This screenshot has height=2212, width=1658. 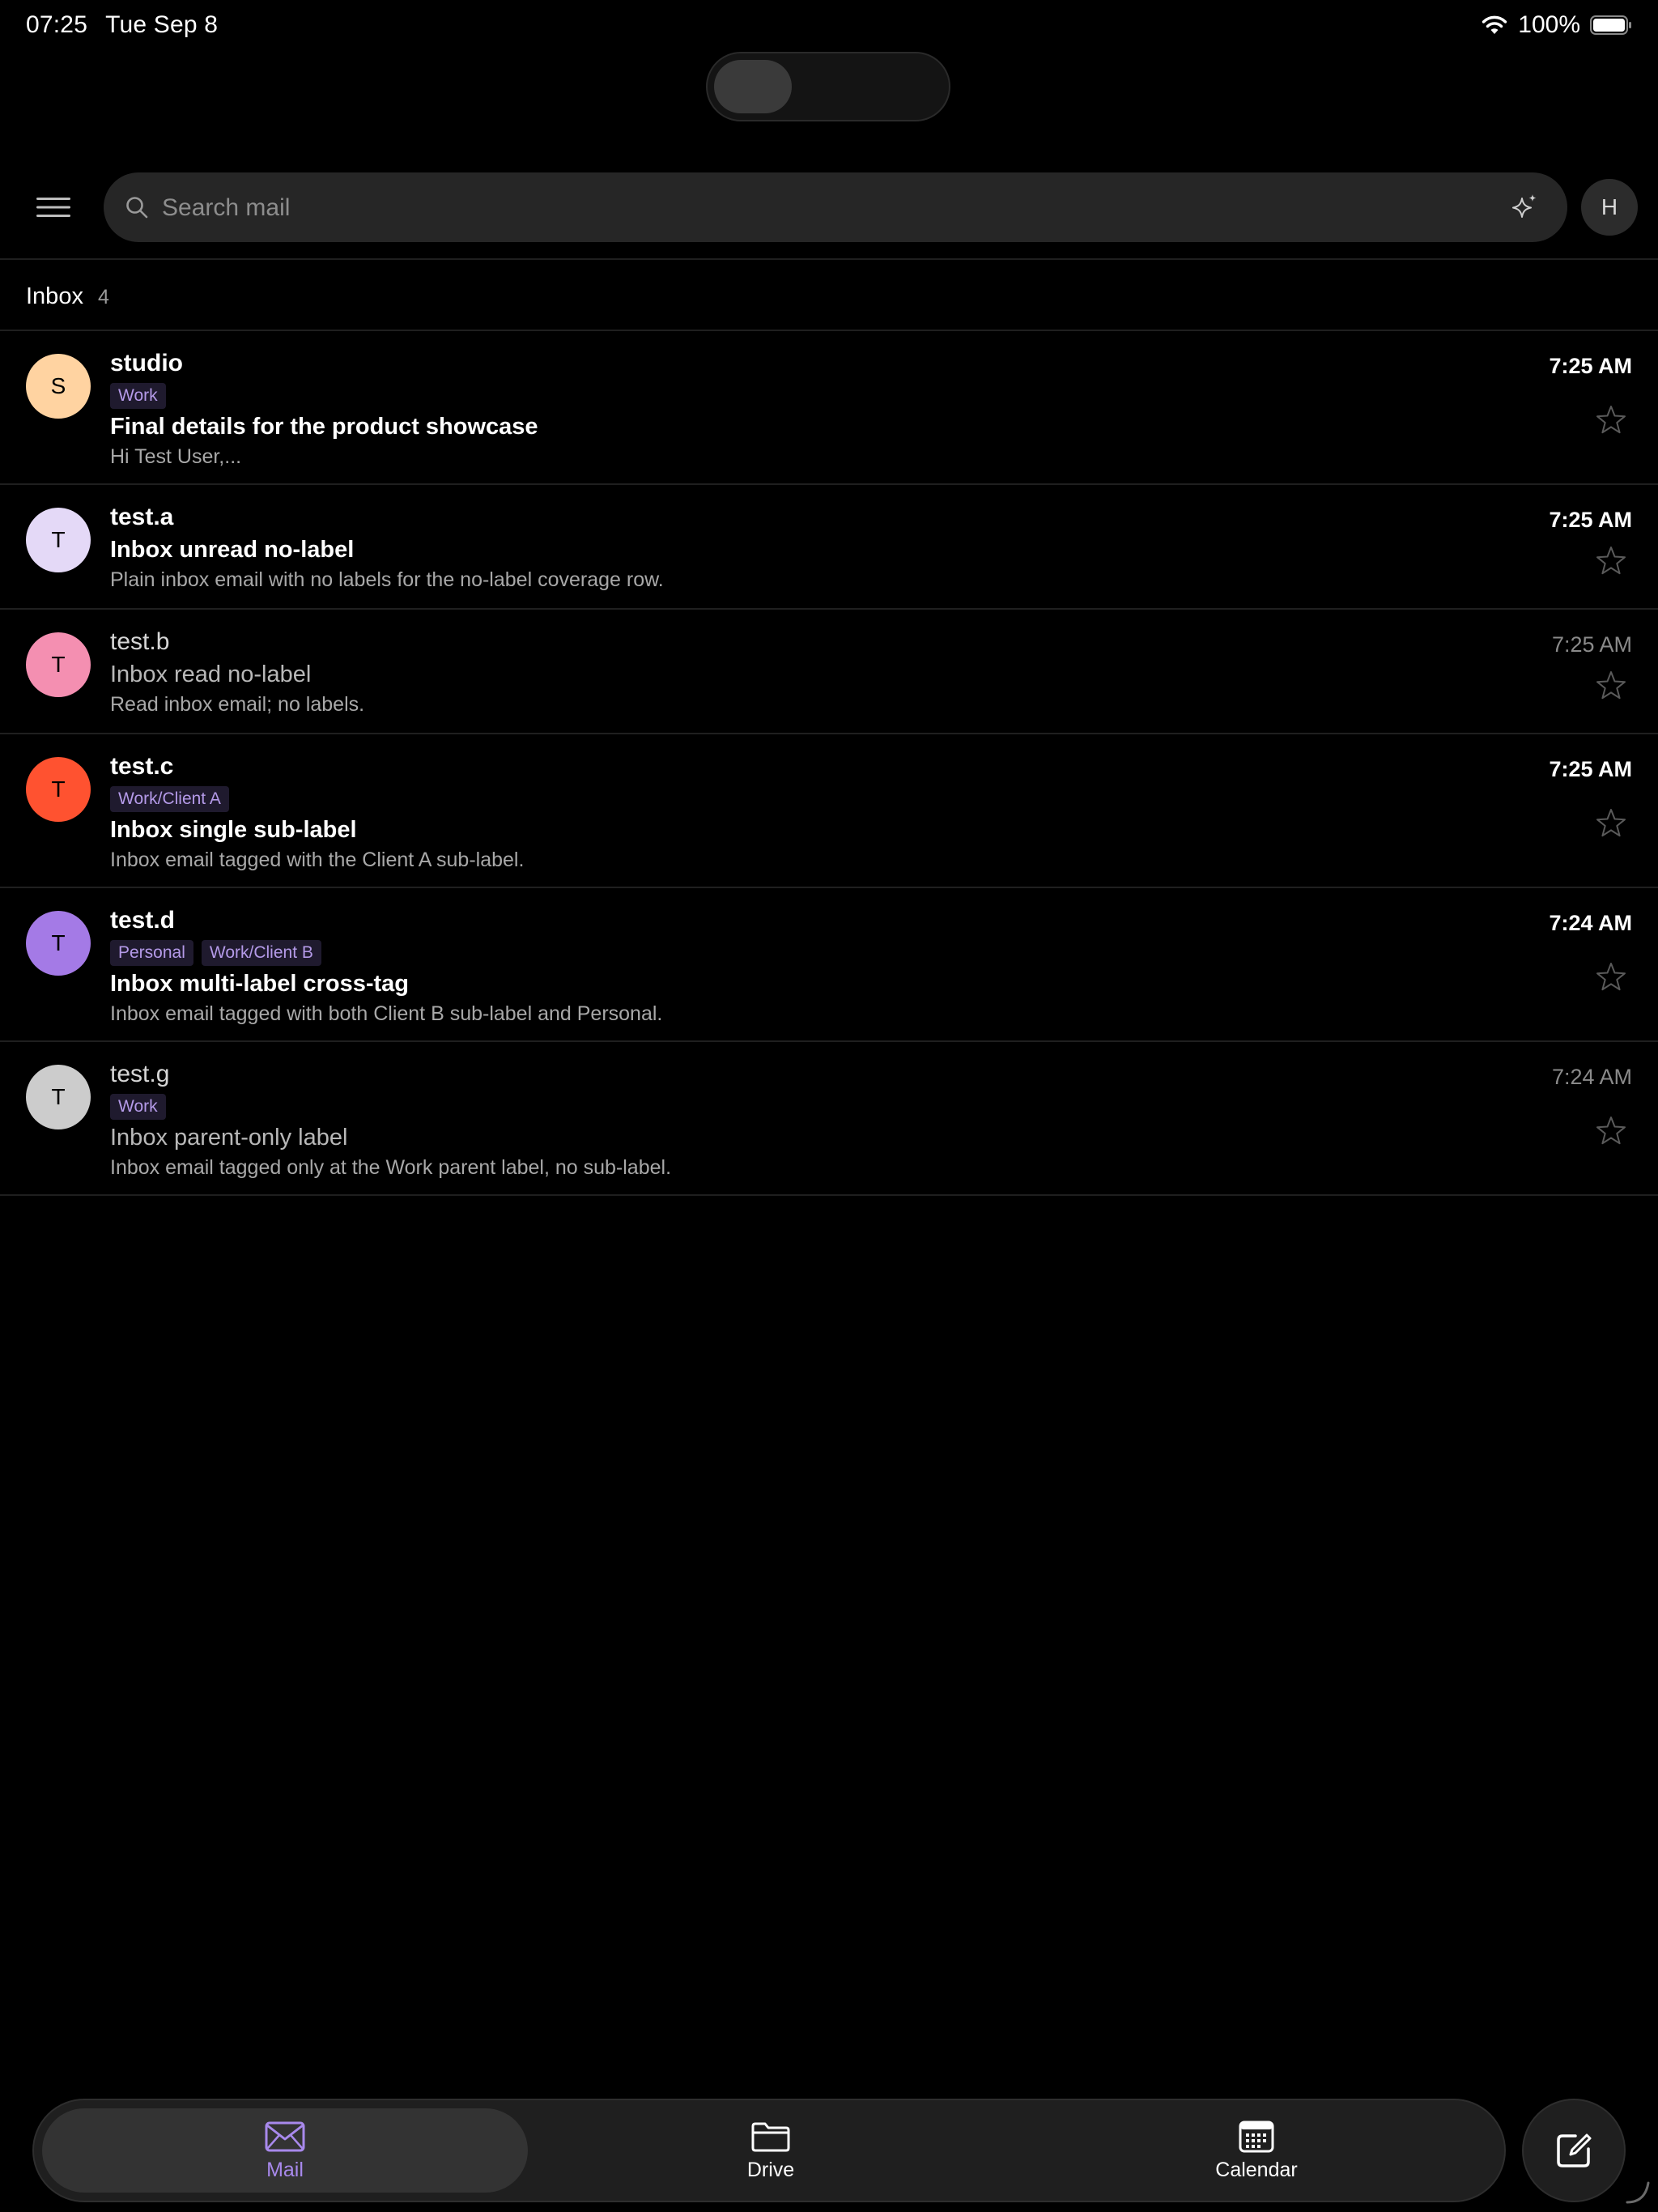 What do you see at coordinates (1256, 2169) in the screenshot?
I see `tab-calendar-label: Calendar` at bounding box center [1256, 2169].